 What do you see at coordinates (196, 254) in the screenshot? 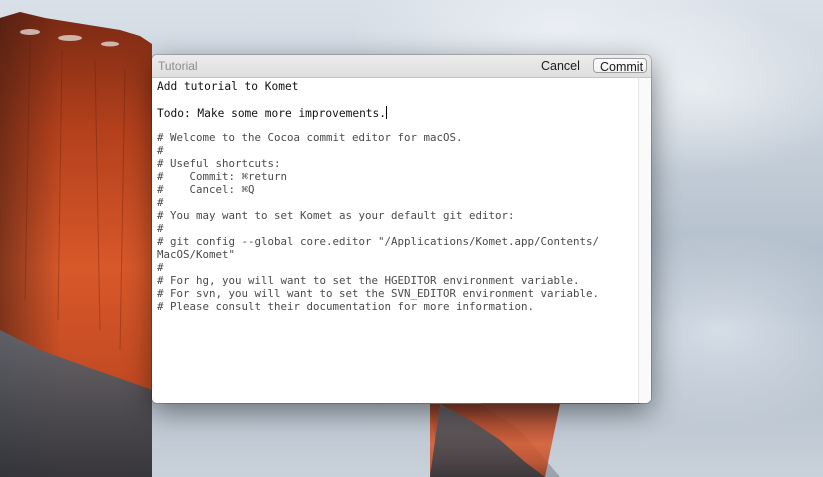
I see `comment-line: MacOS/Komet"` at bounding box center [196, 254].